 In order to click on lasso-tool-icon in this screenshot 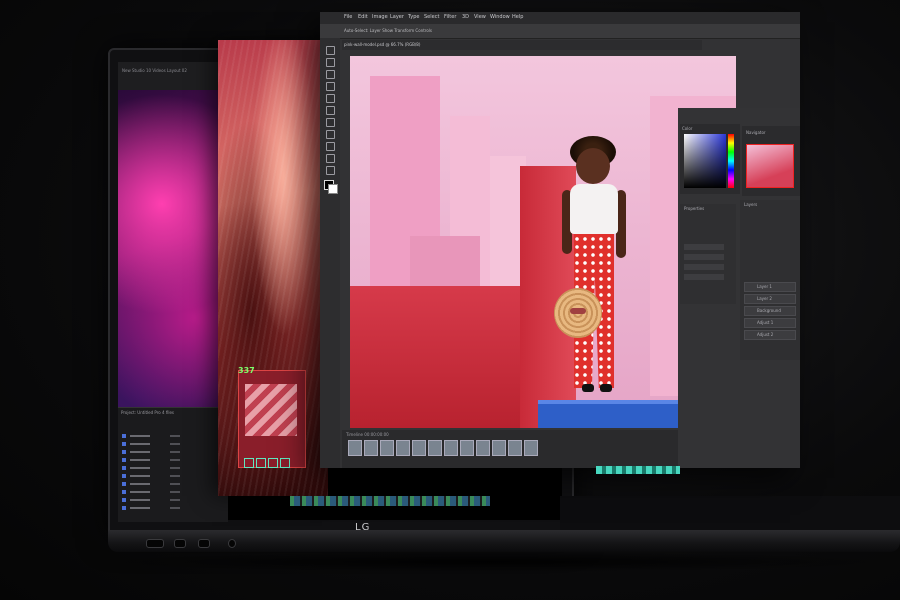, I will do `click(330, 74)`.